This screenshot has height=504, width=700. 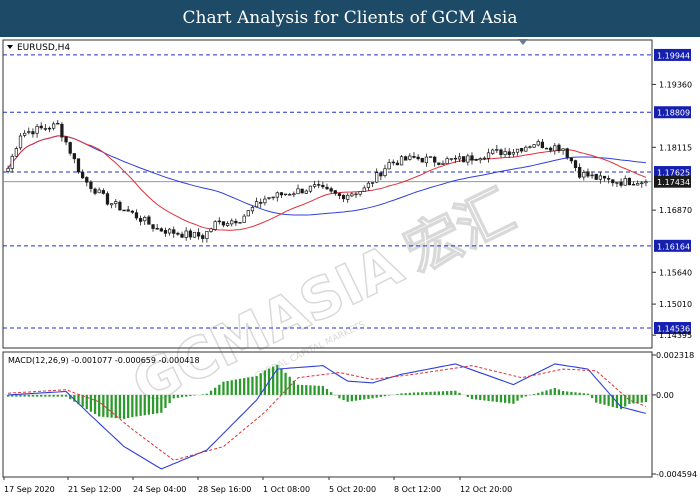 I want to click on macd-tick-label: 0.00, so click(x=665, y=395).